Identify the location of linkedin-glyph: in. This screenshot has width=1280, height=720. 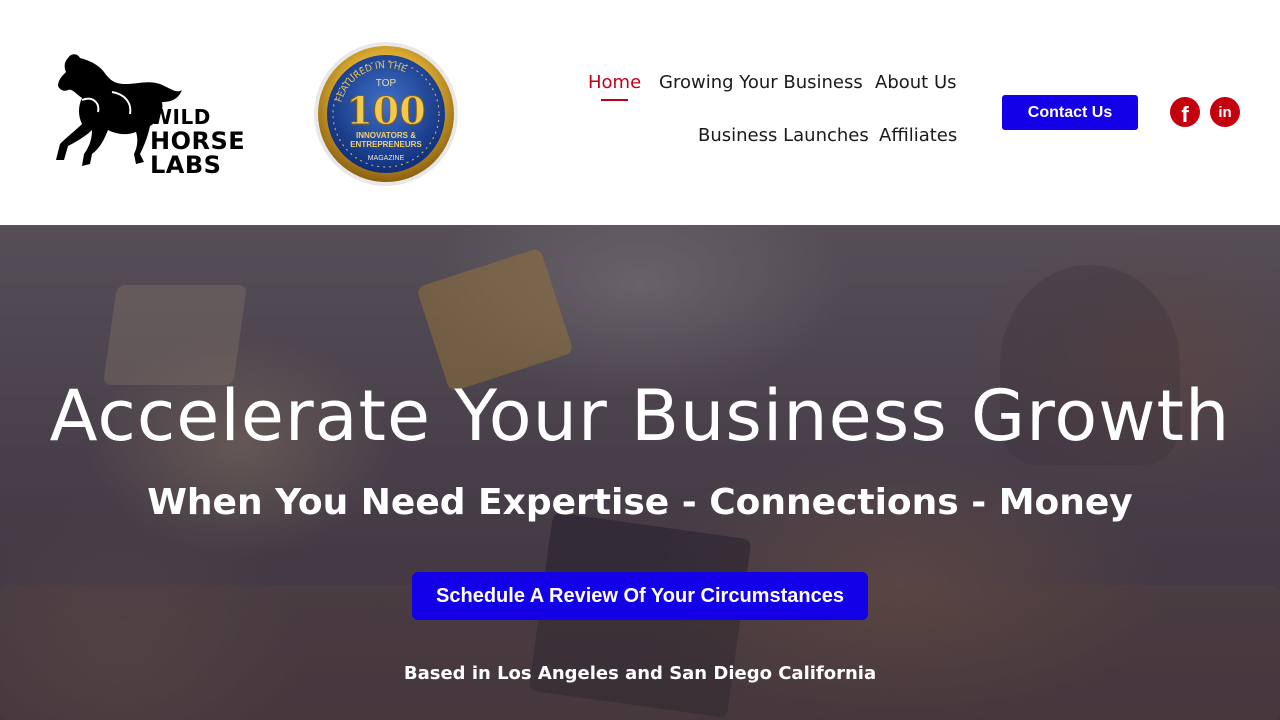
(1225, 112).